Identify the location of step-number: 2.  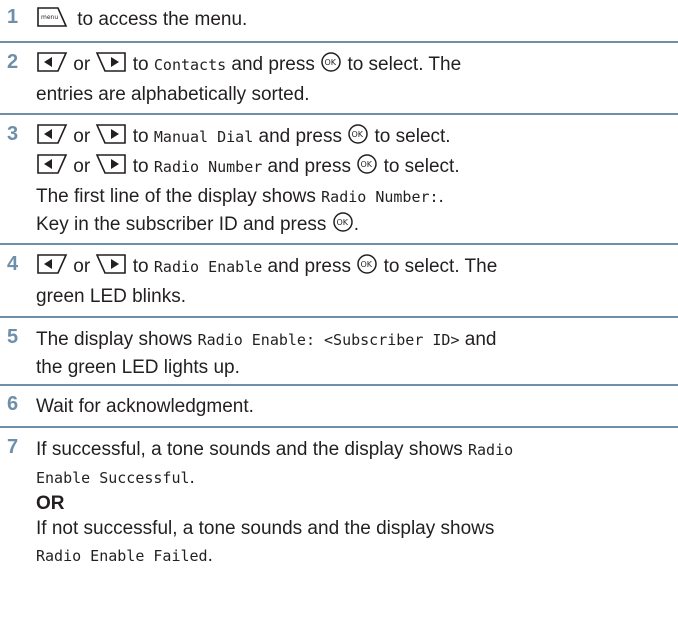
(13, 62).